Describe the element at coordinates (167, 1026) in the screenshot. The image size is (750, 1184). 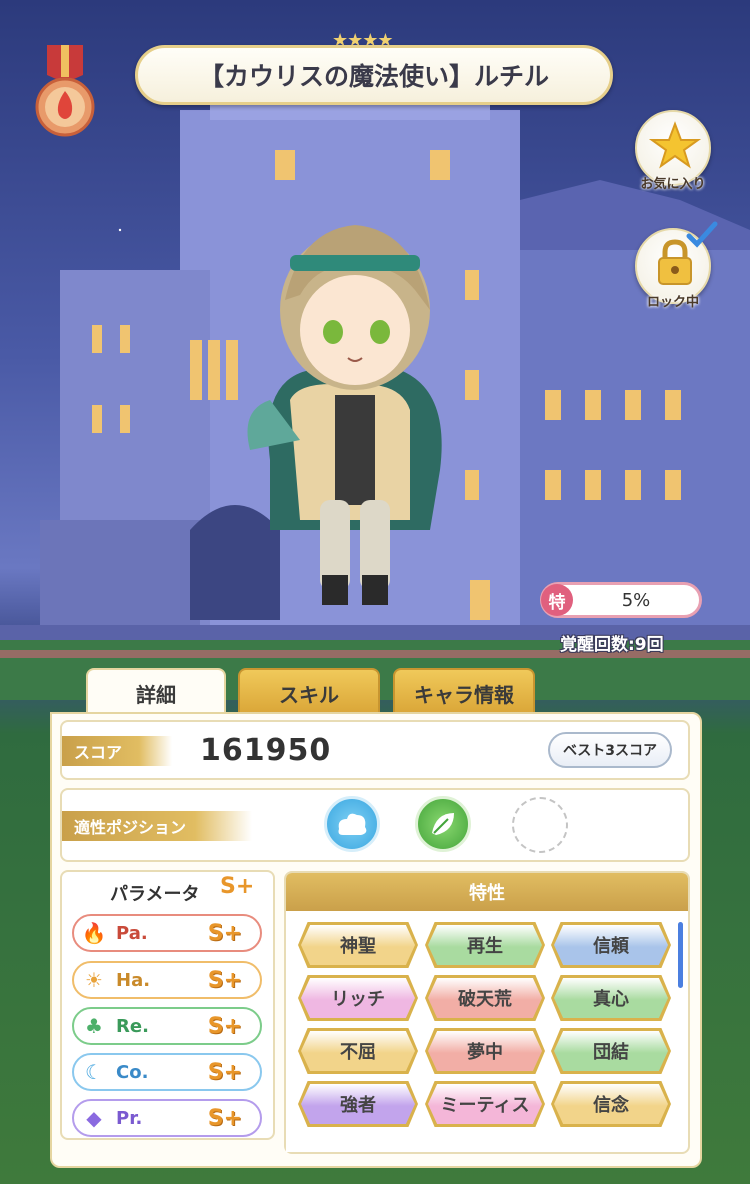
I see `param-row-re: ♣ Re. S+` at that location.